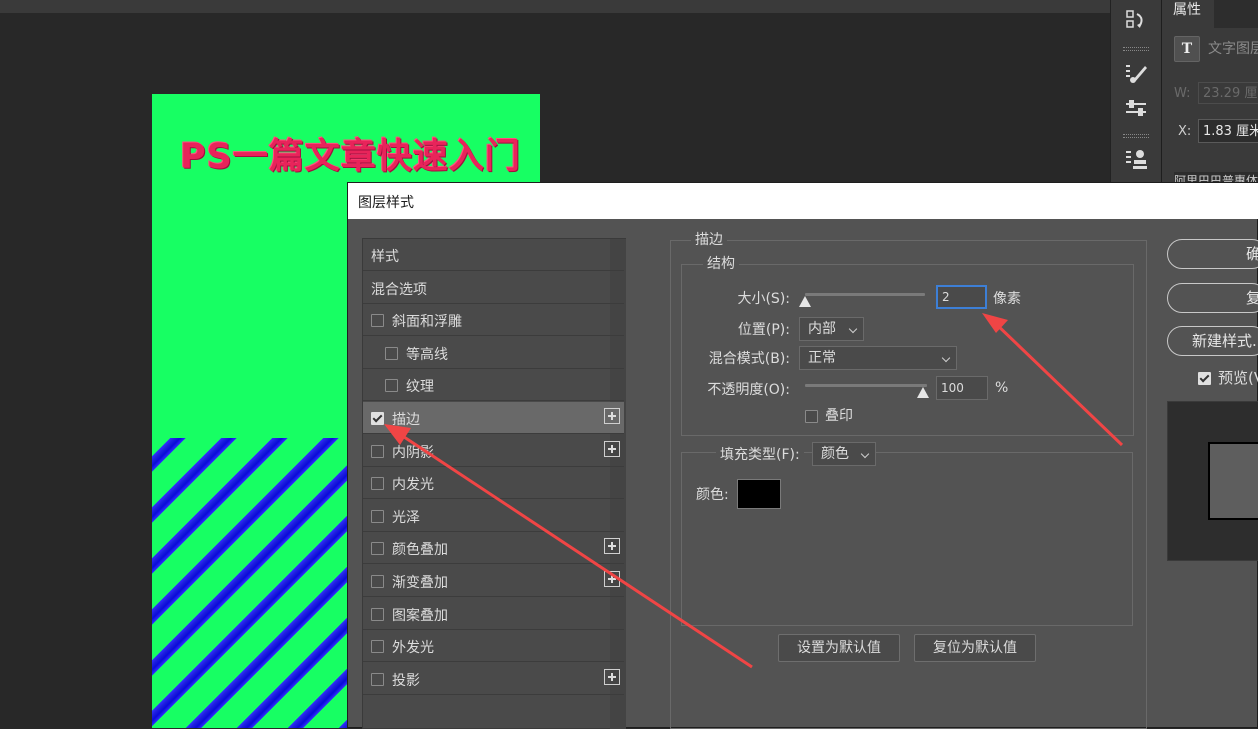  What do you see at coordinates (749, 359) in the screenshot?
I see `blend-mode-label: 混合模式(B):` at bounding box center [749, 359].